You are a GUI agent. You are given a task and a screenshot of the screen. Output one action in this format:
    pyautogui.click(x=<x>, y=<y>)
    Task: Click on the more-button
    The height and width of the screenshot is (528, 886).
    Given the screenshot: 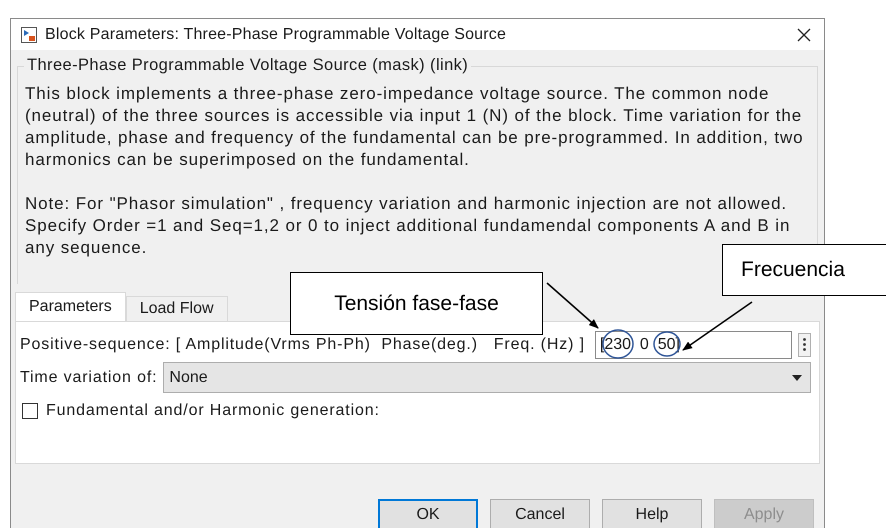 What is the action you would take?
    pyautogui.click(x=804, y=344)
    